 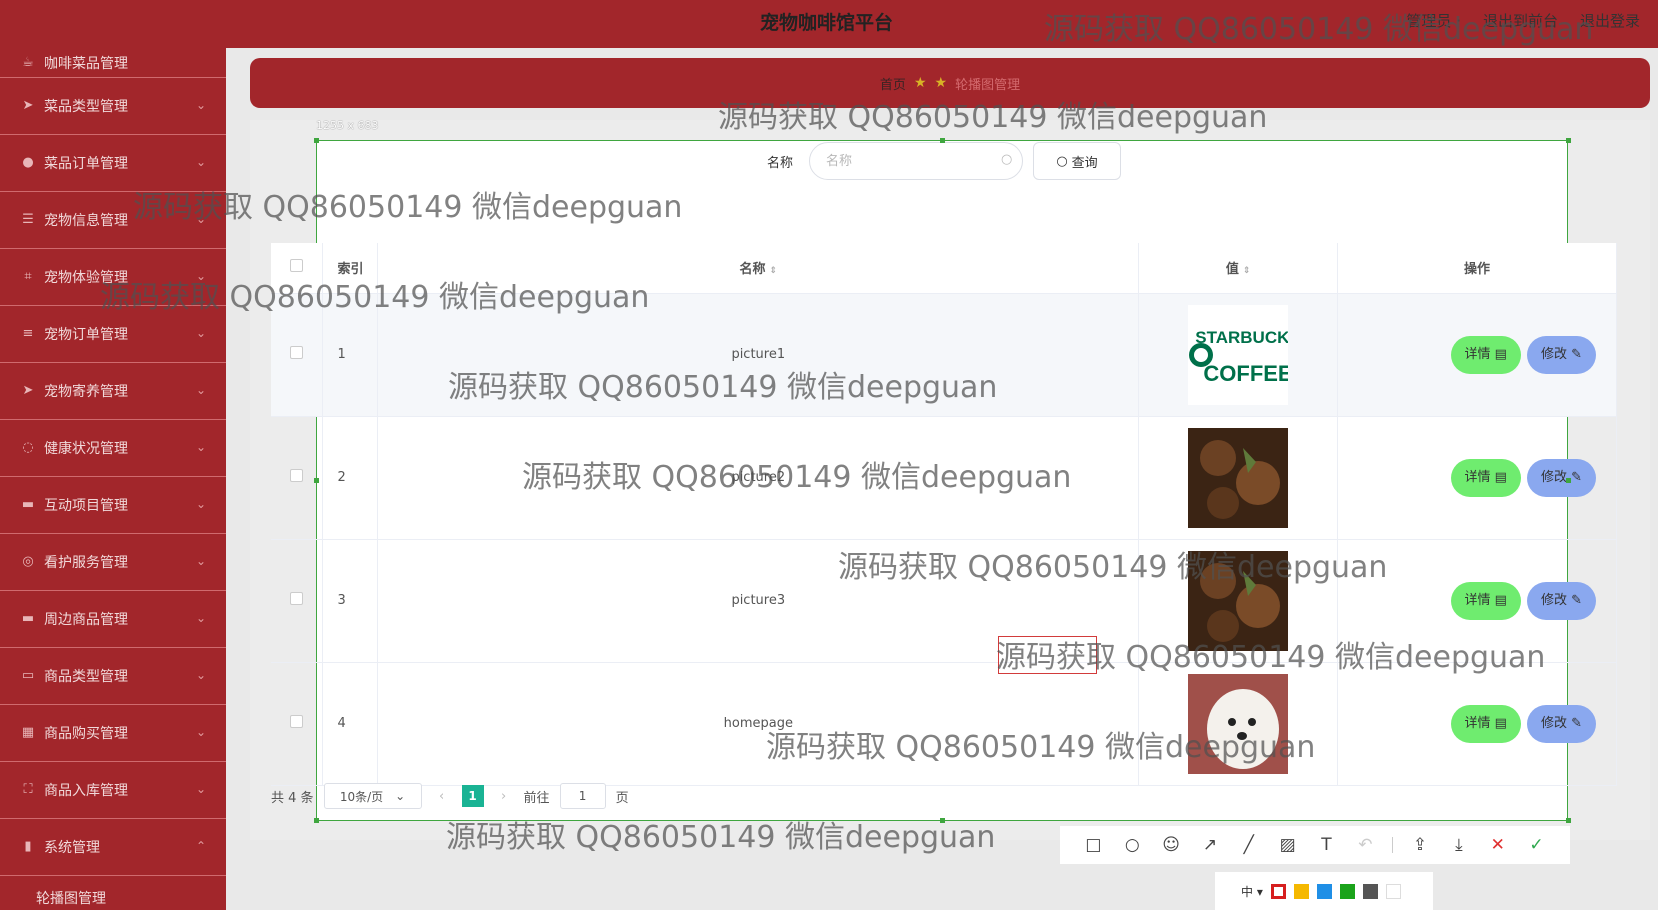 I want to click on next-page-icon: ›, so click(x=504, y=796).